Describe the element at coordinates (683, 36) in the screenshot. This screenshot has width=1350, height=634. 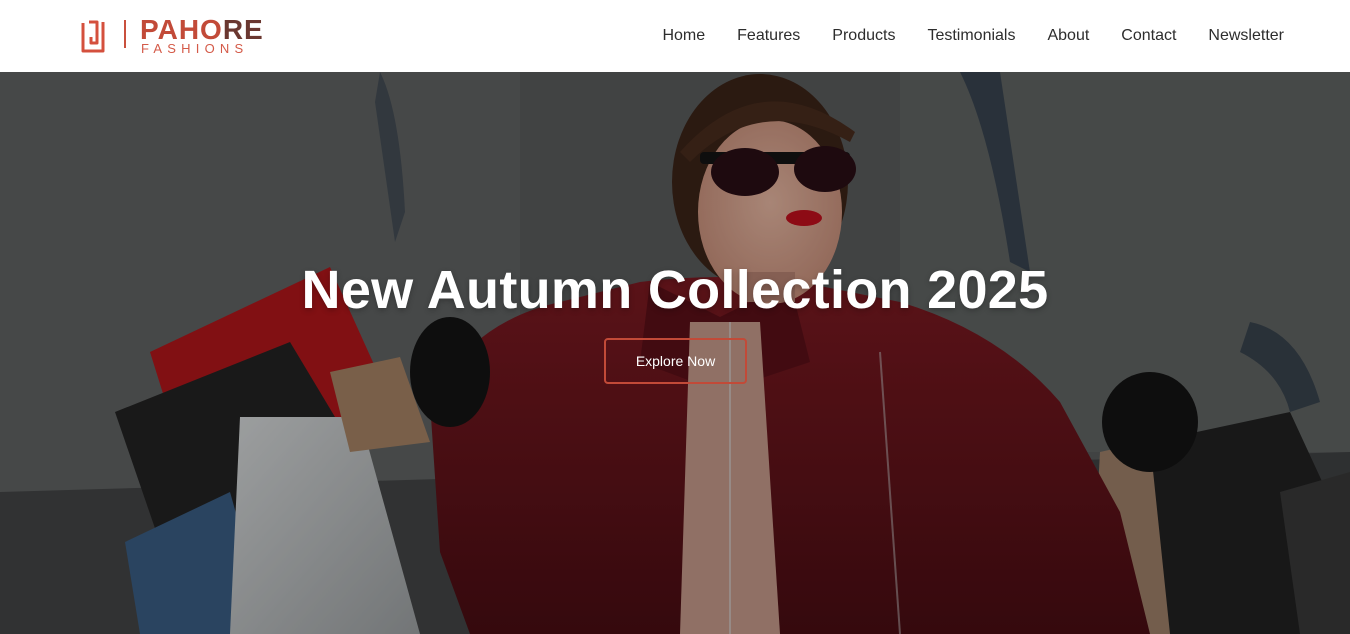
I see `nav-link-home: Home` at that location.